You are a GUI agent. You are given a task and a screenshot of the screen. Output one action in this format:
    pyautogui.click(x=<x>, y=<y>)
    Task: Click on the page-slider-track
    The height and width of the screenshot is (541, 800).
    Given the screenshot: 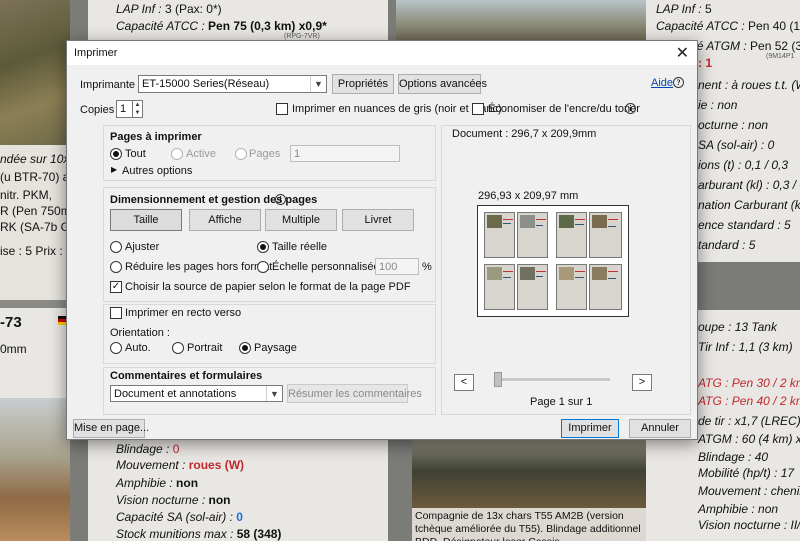 What is the action you would take?
    pyautogui.click(x=552, y=379)
    